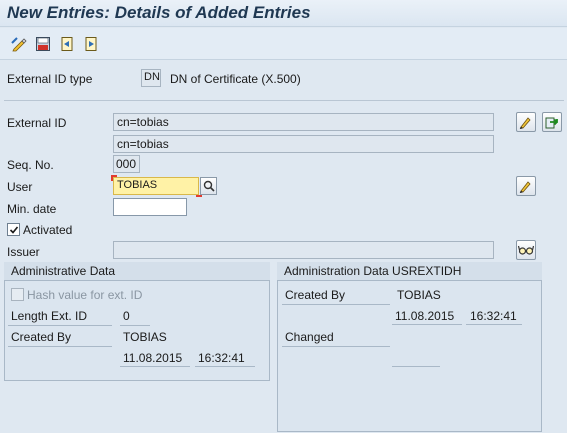 Image resolution: width=567 pixels, height=433 pixels. I want to click on edit-user-button, so click(526, 186).